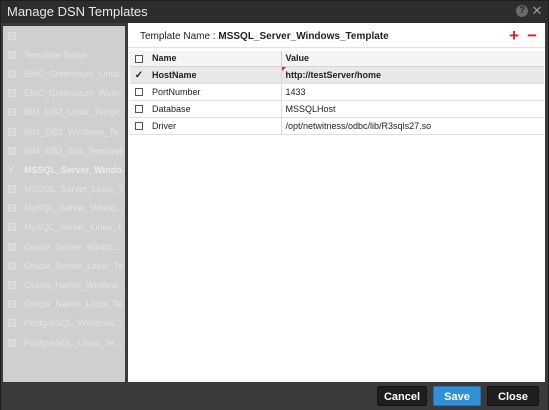 This screenshot has height=410, width=549. What do you see at coordinates (513, 396) in the screenshot?
I see `close-button: Close` at bounding box center [513, 396].